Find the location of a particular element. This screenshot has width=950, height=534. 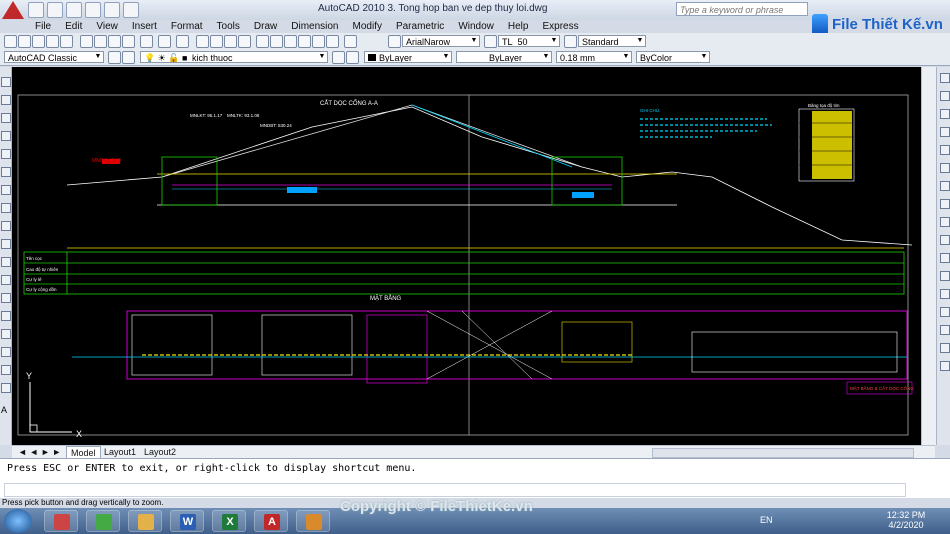

dim-style-select: TL_50 ▼ is located at coordinates (529, 41).